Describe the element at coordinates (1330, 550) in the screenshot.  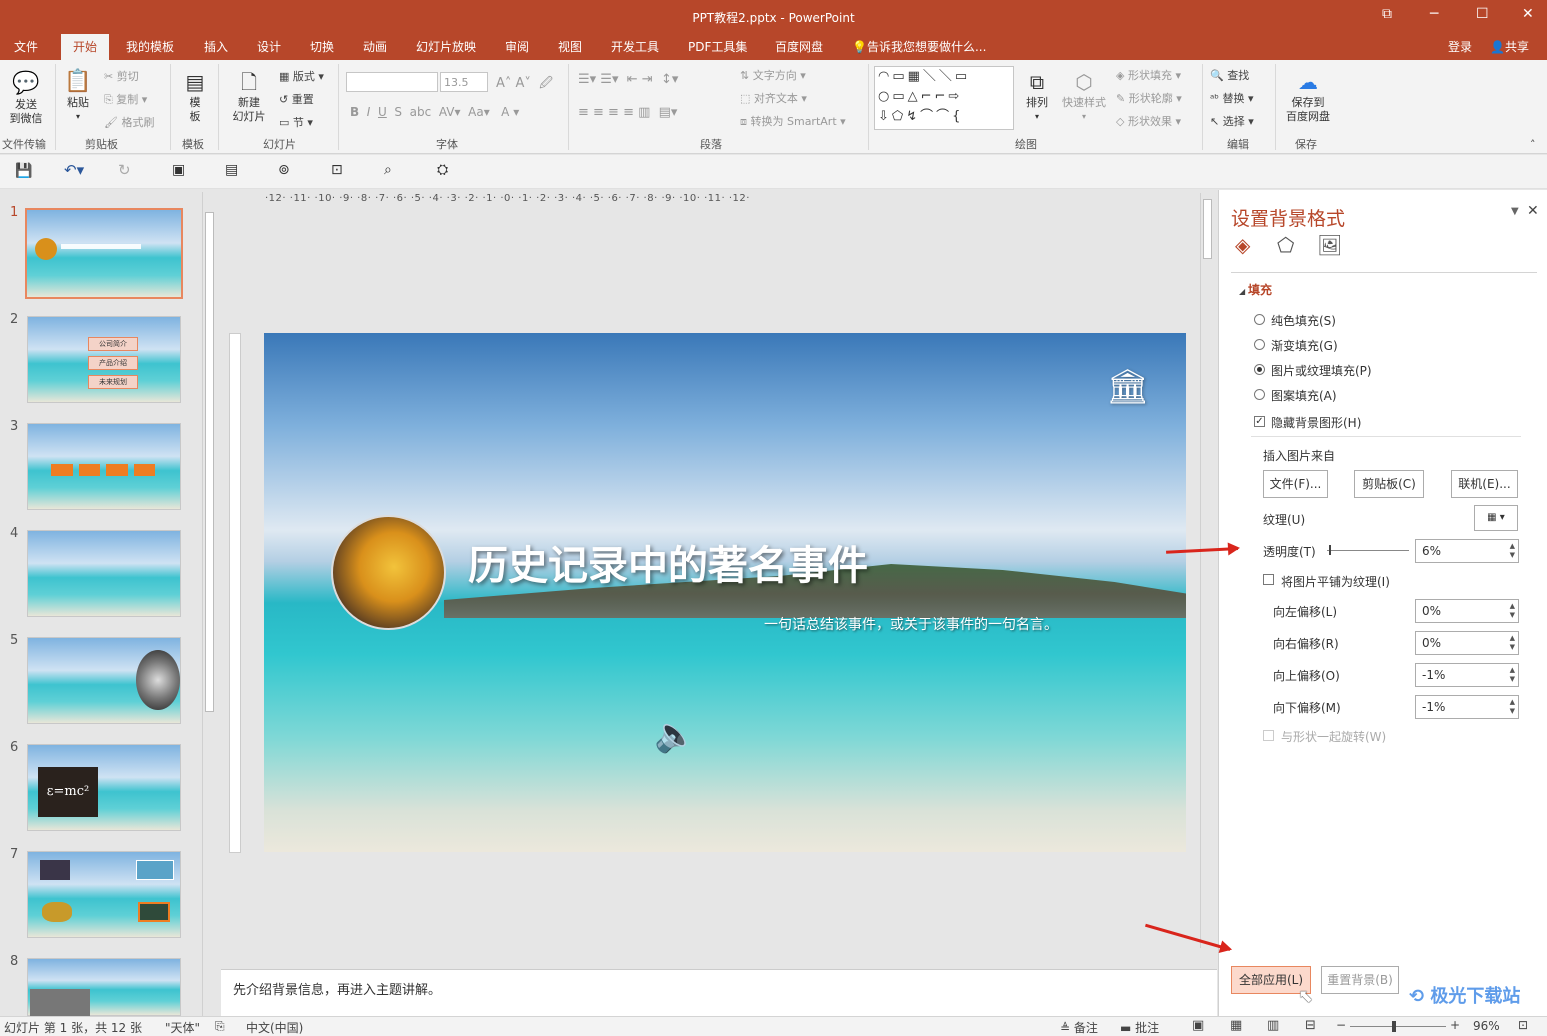
I see `transparency-slider-thumb` at that location.